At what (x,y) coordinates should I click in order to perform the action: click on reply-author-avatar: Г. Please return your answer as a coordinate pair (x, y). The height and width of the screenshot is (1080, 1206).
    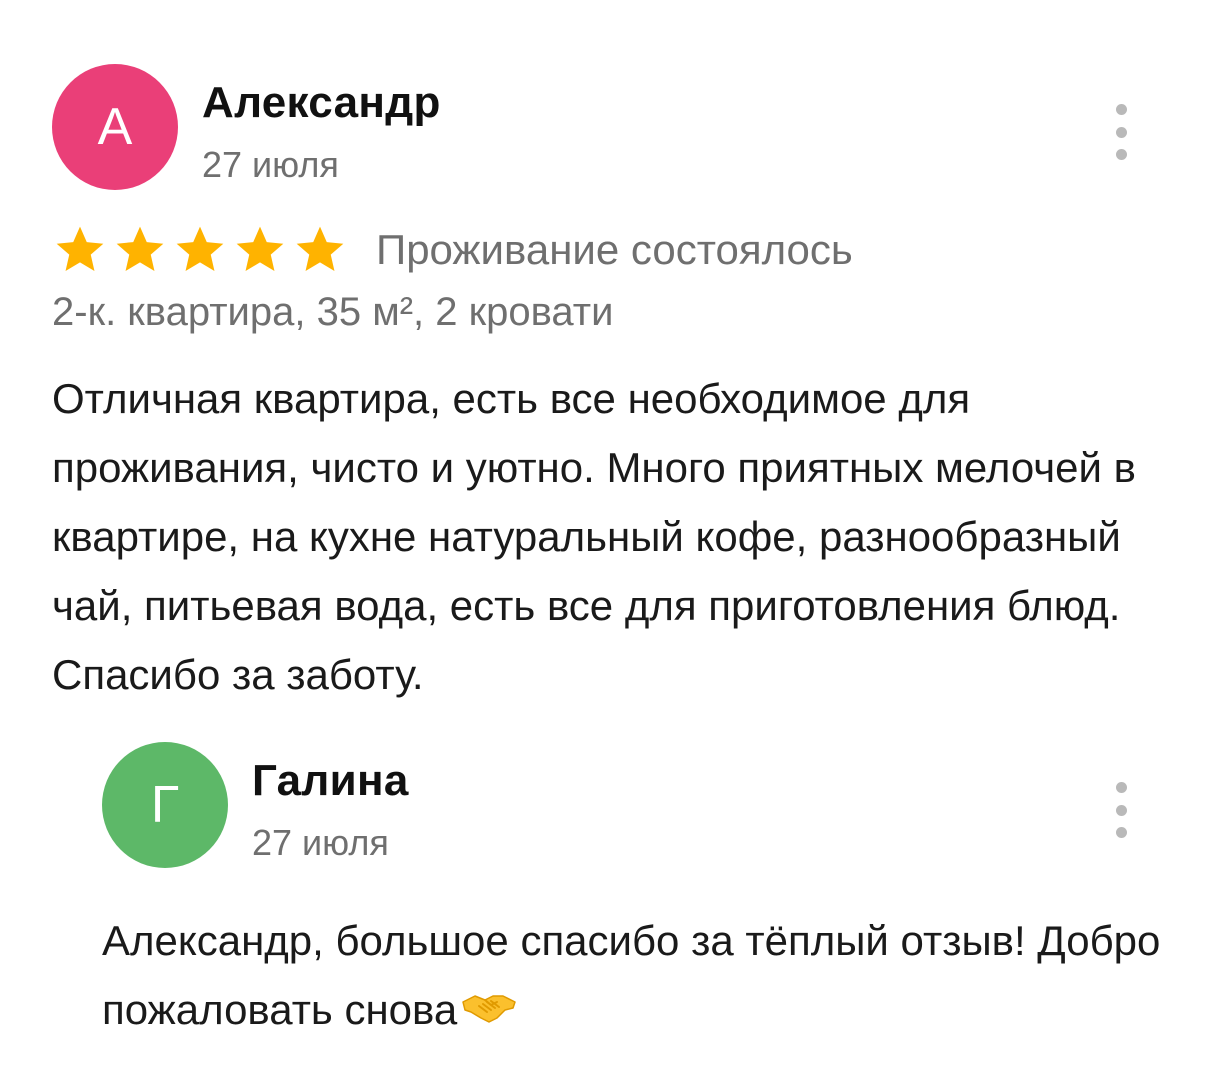
    Looking at the image, I should click on (165, 805).